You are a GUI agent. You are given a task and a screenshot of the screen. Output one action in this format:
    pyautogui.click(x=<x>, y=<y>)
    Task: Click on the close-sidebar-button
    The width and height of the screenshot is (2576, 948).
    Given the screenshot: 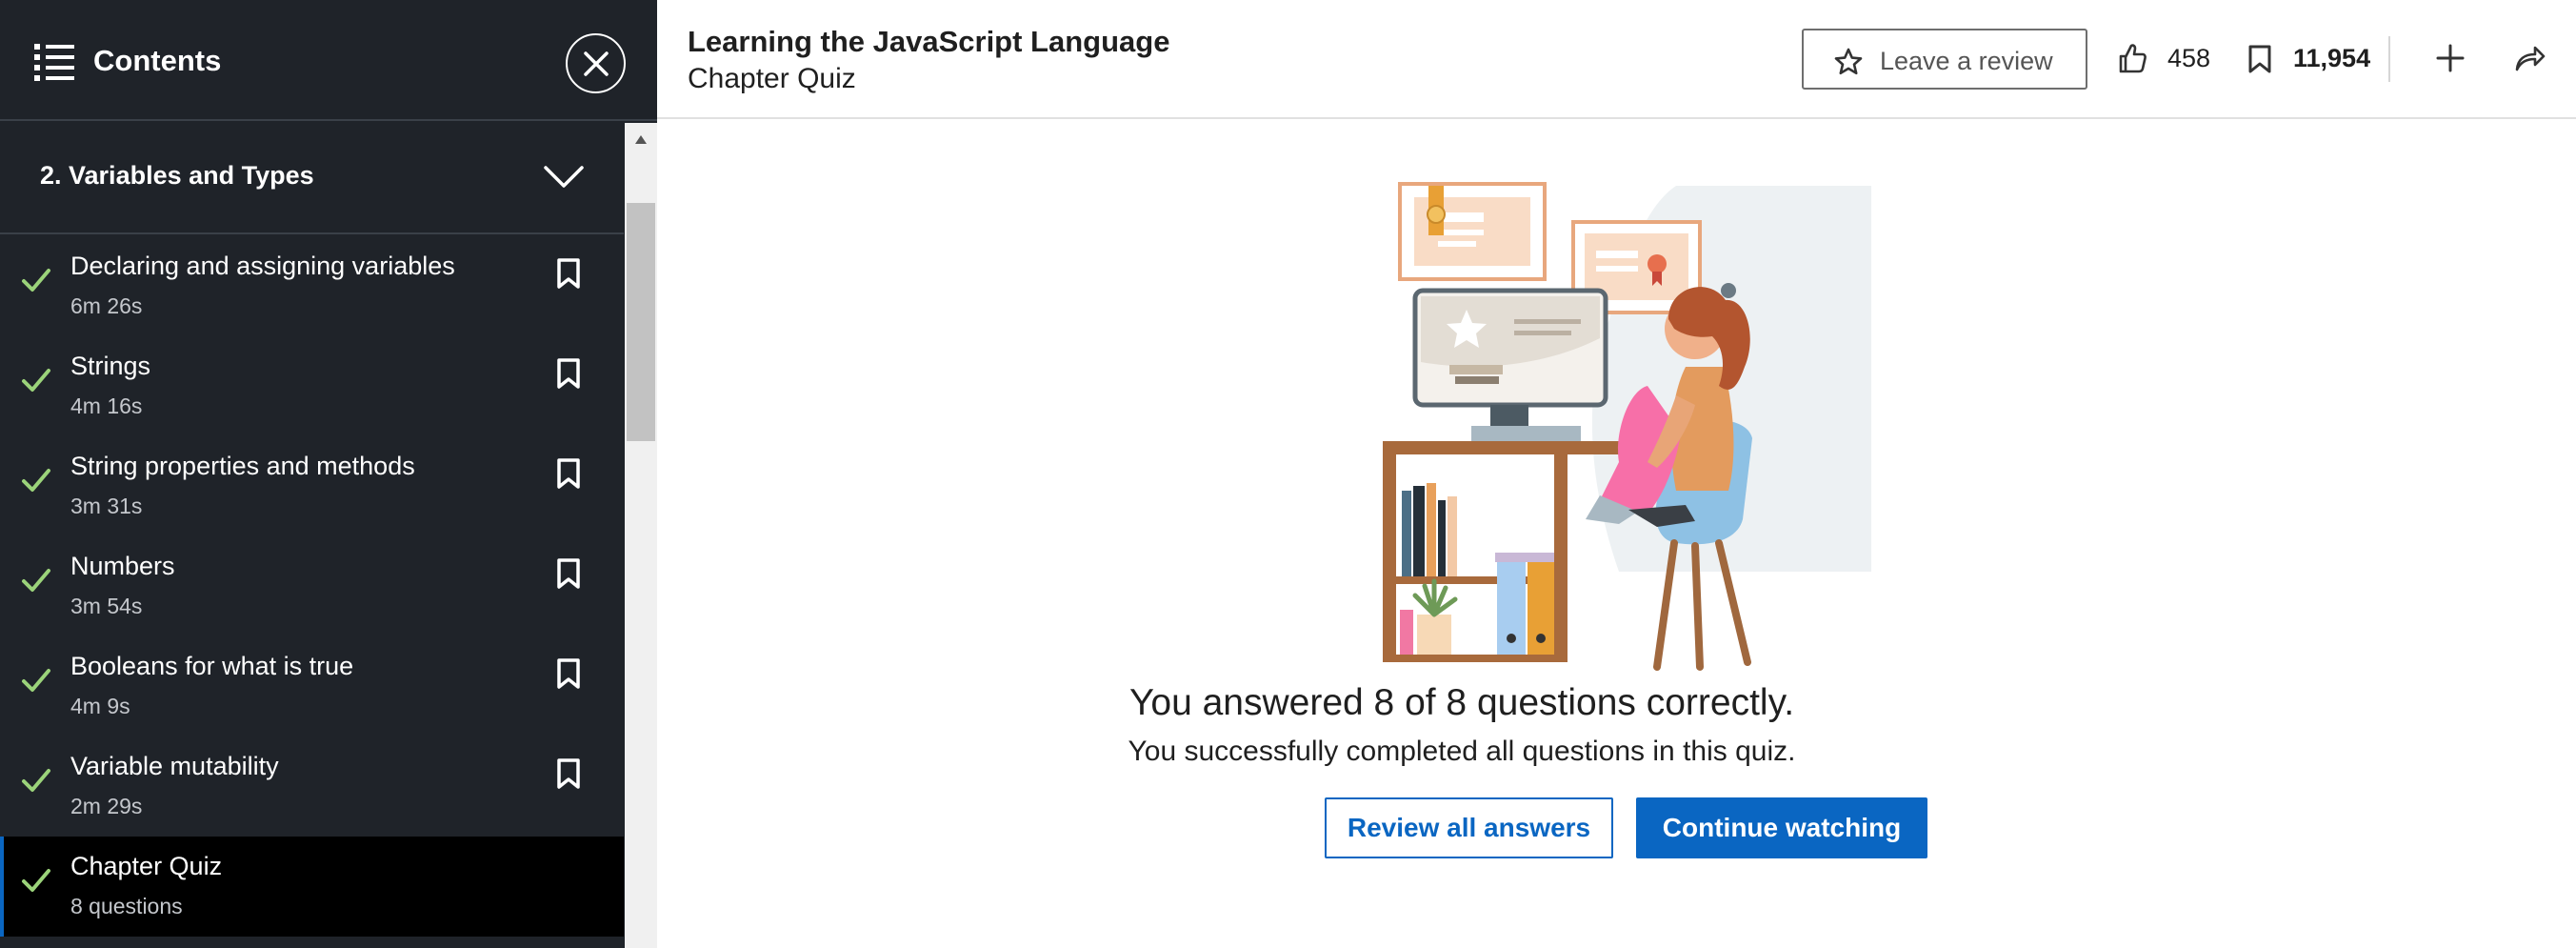 What is the action you would take?
    pyautogui.click(x=596, y=63)
    